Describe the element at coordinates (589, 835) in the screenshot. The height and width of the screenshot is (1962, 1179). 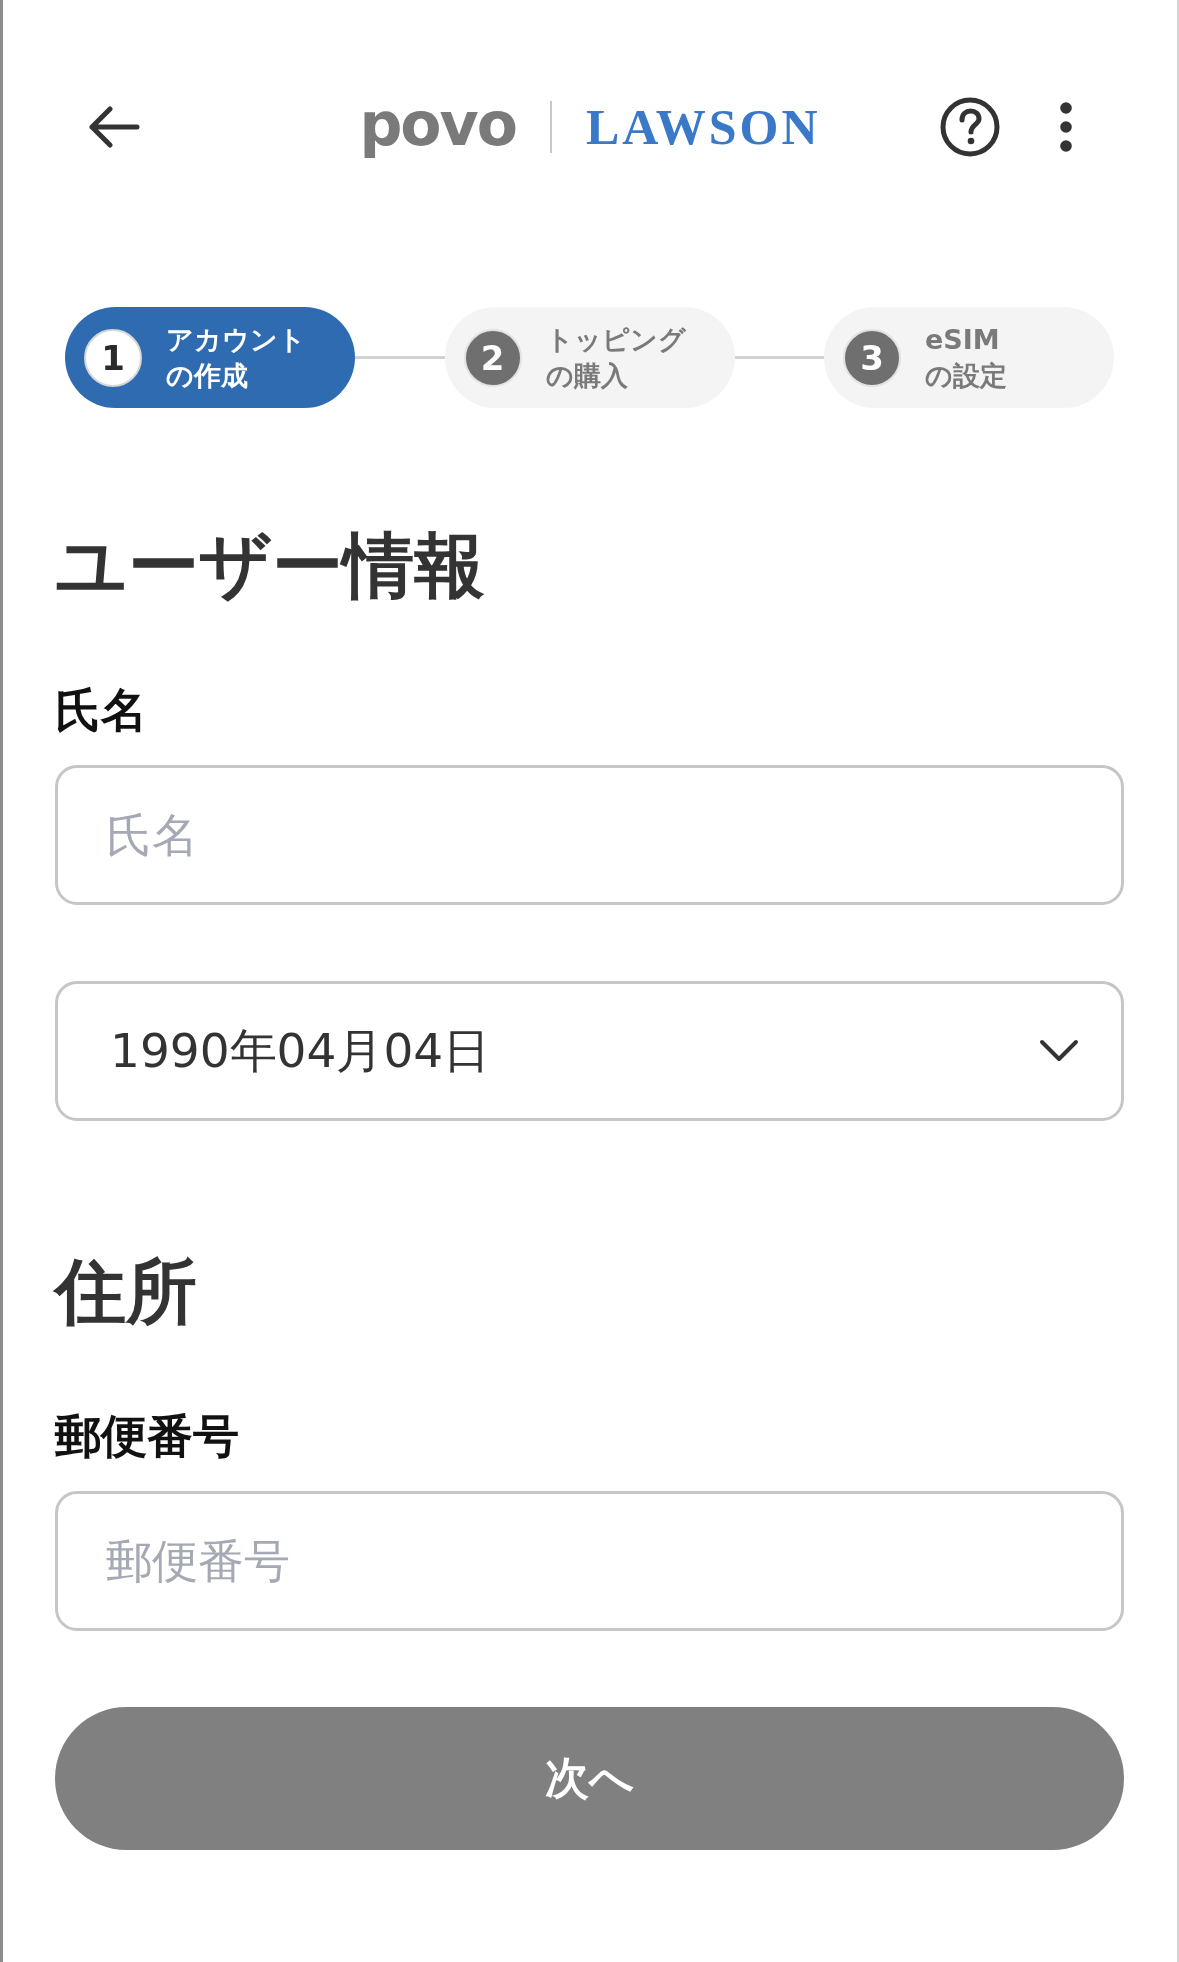
I see `input-field: 氏名` at that location.